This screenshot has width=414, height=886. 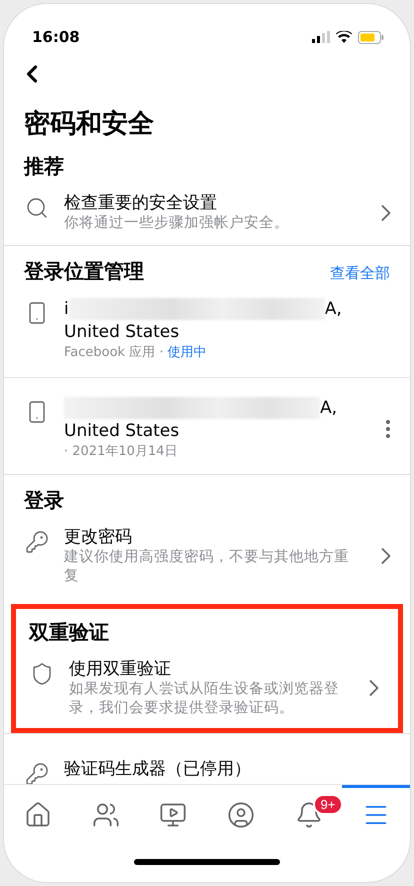 I want to click on setting-description: 如果发现有人尝试从陌生设备或浏览器登录，我们会要求提供登录验证码。, so click(x=204, y=699).